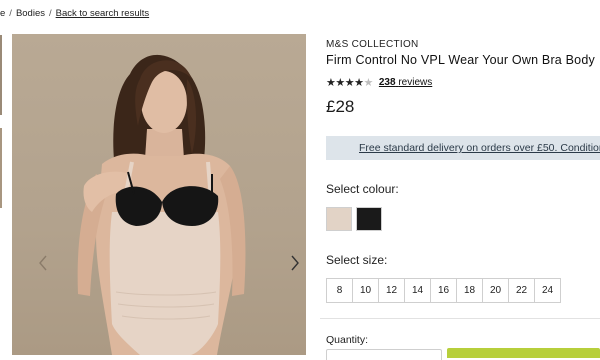 The height and width of the screenshot is (360, 600). What do you see at coordinates (387, 82) in the screenshot?
I see `reviews-count: 238` at bounding box center [387, 82].